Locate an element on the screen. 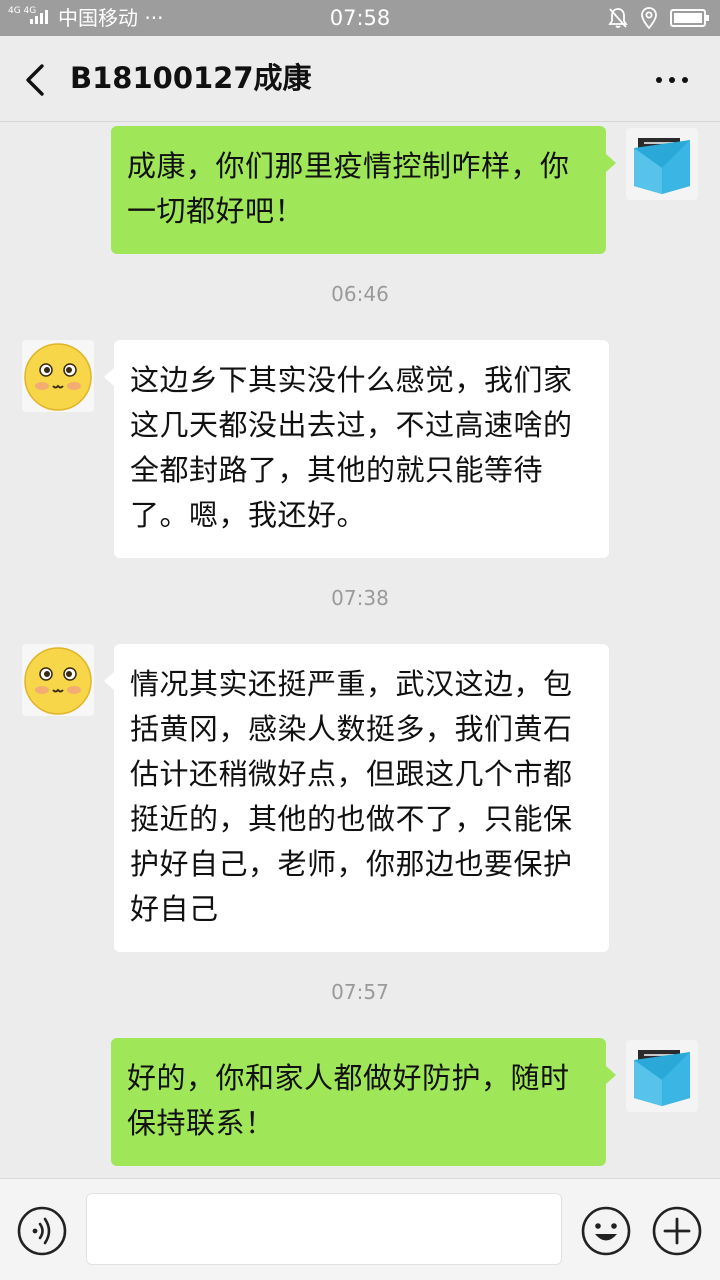  chat-title: B18100127成康 is located at coordinates (191, 78).